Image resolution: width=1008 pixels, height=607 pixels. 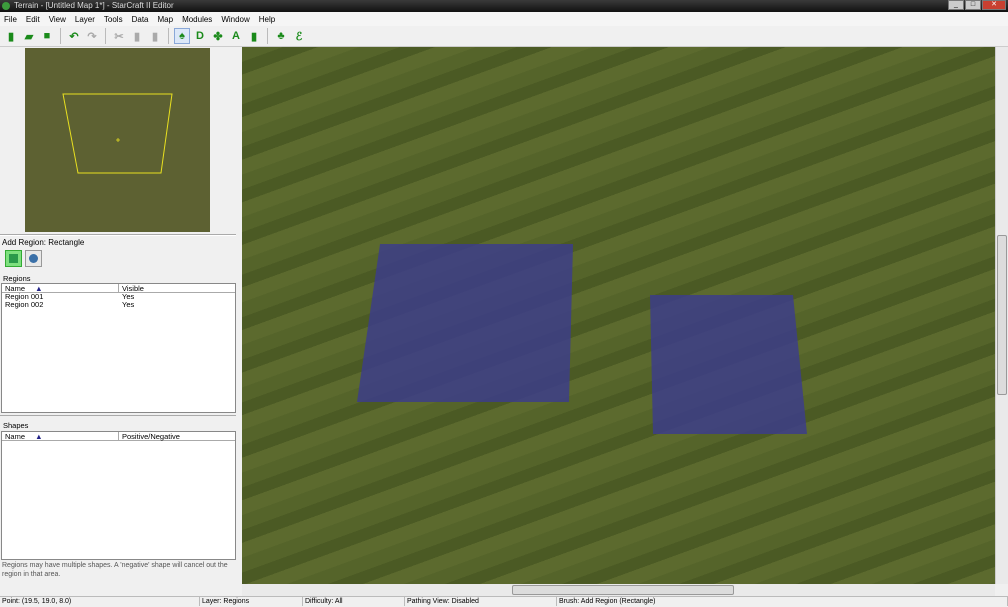 I want to click on undo-icon: ↶, so click(x=74, y=36).